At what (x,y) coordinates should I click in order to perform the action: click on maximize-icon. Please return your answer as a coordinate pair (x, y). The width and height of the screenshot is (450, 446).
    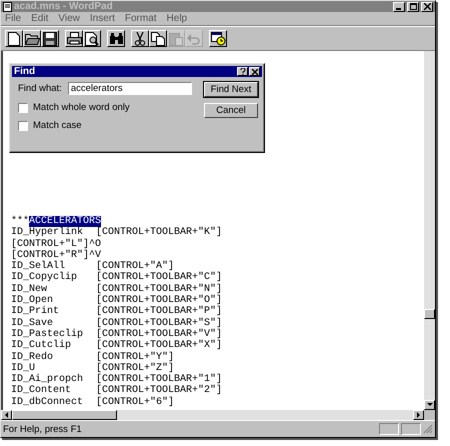
    Looking at the image, I should click on (413, 6).